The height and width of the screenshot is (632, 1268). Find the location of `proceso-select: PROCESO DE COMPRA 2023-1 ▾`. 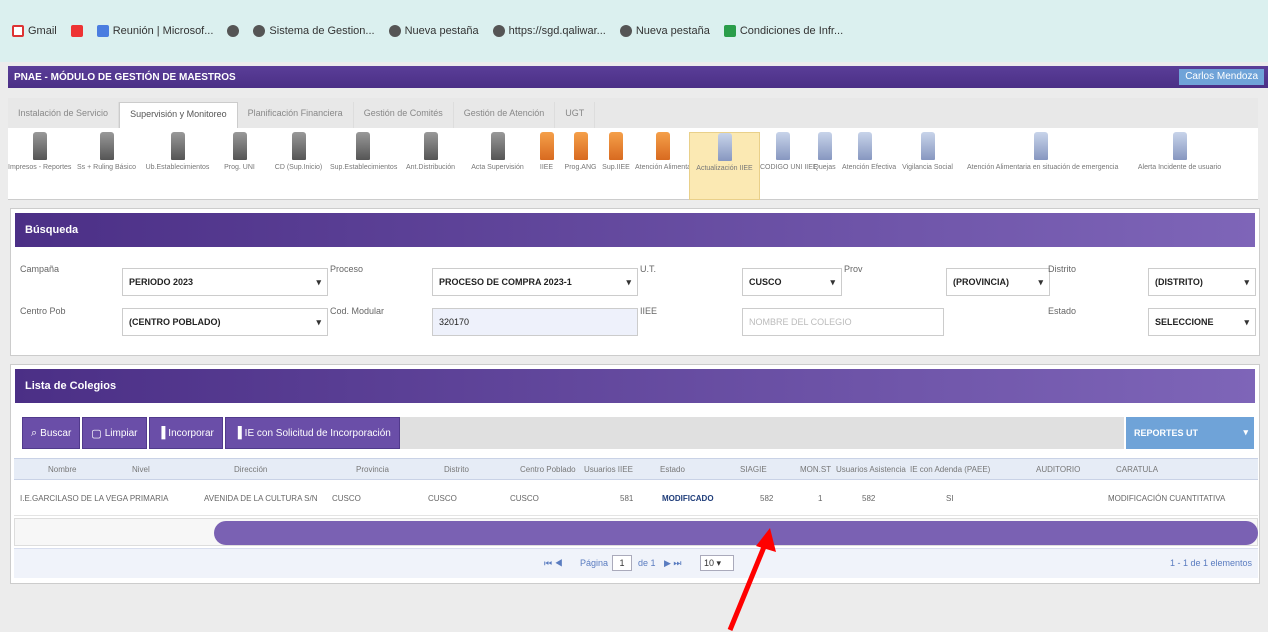

proceso-select: PROCESO DE COMPRA 2023-1 ▾ is located at coordinates (535, 282).